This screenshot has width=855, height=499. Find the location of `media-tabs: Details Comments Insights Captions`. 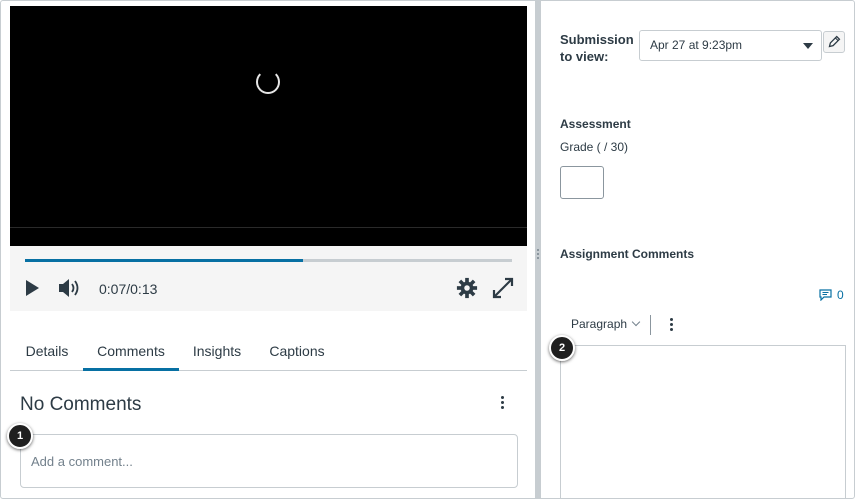

media-tabs: Details Comments Insights Captions is located at coordinates (268, 351).